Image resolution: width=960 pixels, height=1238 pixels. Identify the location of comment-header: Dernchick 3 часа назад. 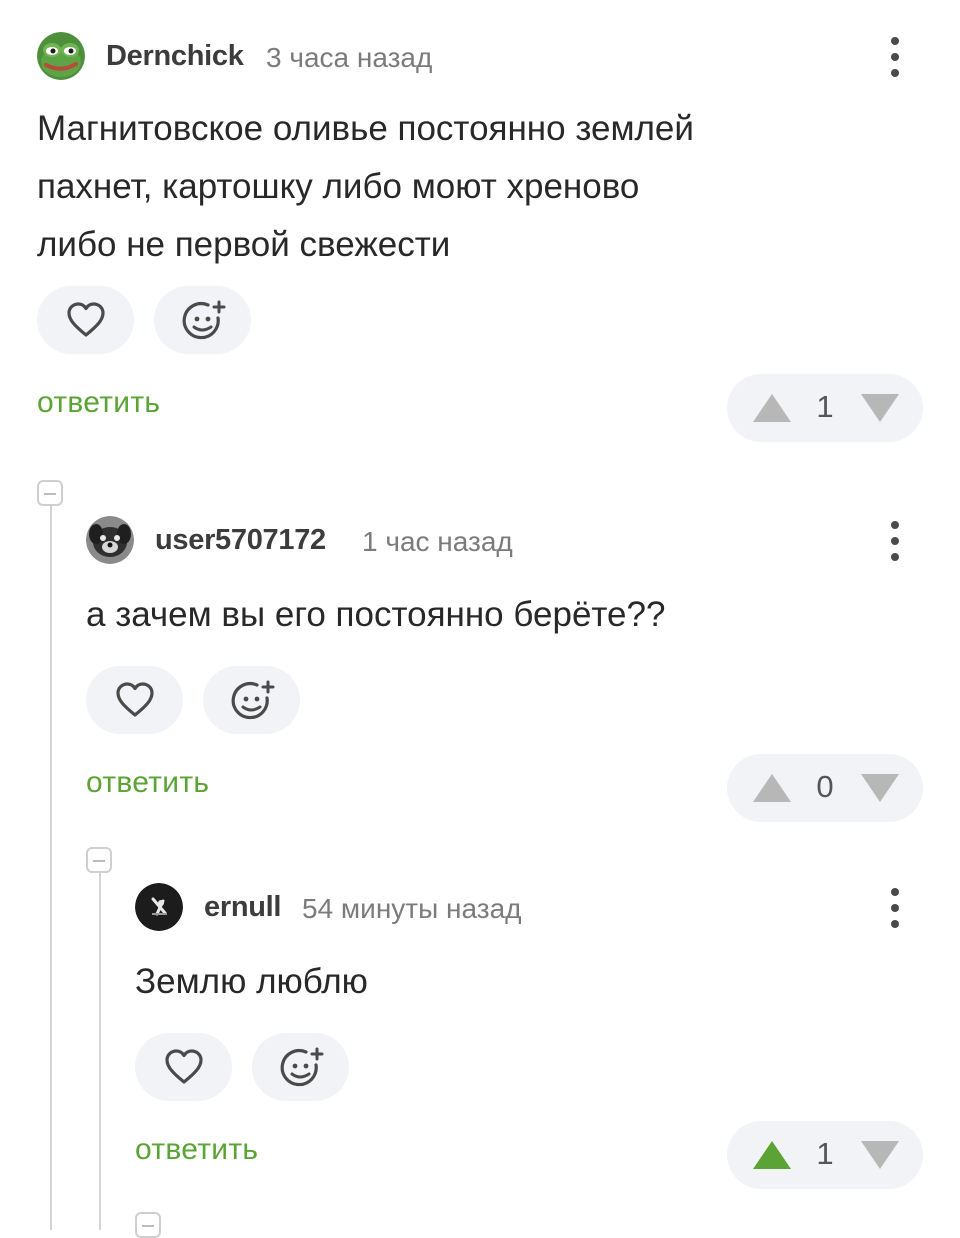
(480, 56).